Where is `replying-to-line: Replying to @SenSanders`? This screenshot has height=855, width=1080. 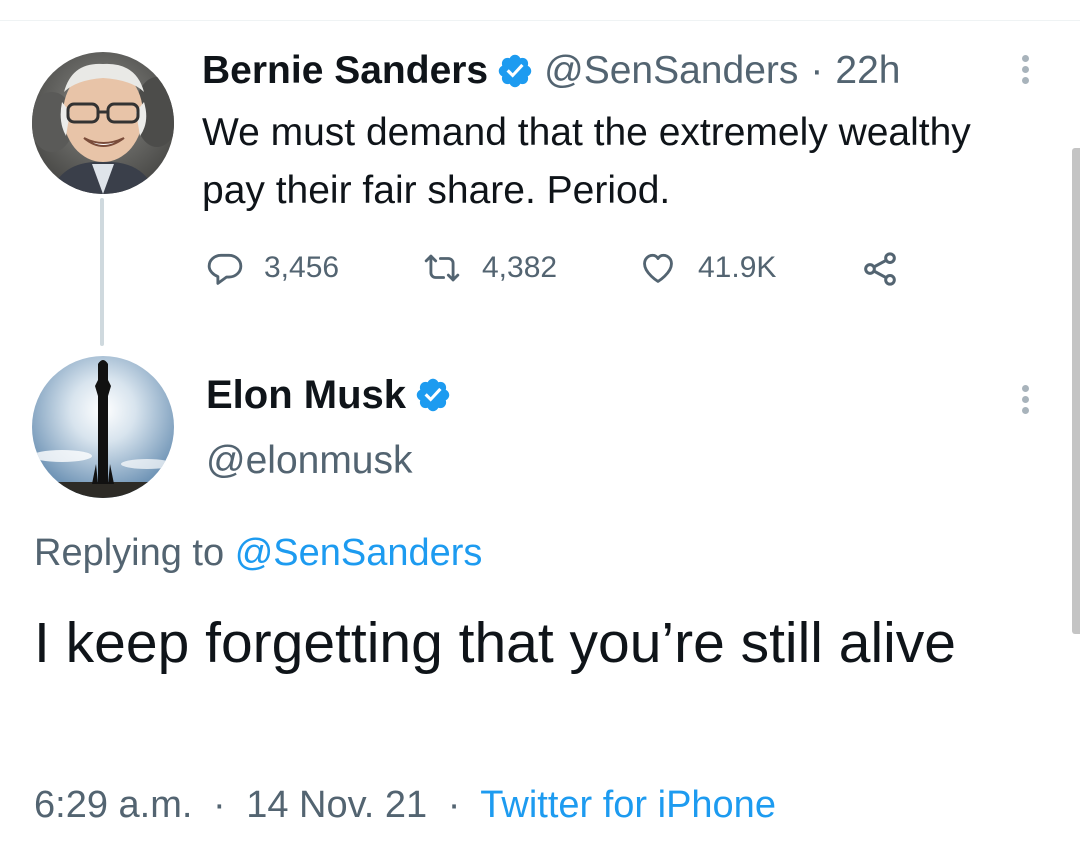 replying-to-line: Replying to @SenSanders is located at coordinates (258, 553).